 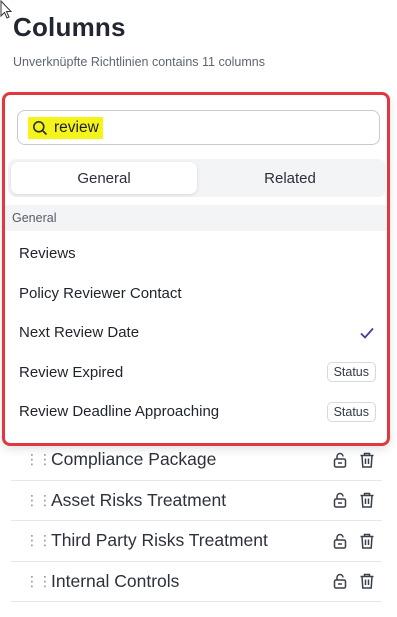 I want to click on option-item: Review Expired Status, so click(x=196, y=373).